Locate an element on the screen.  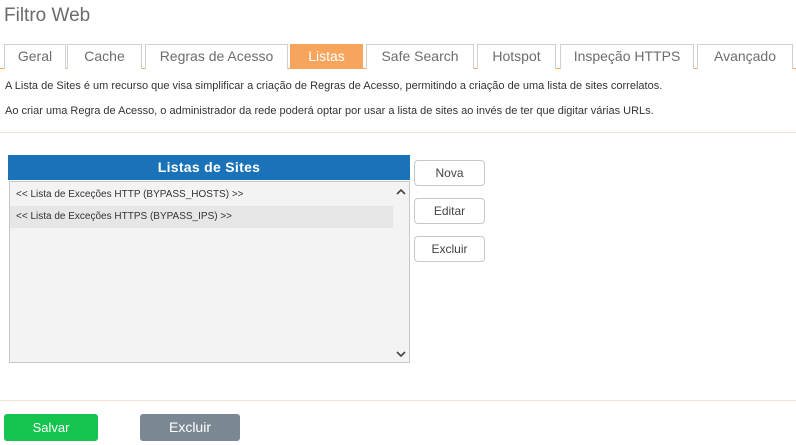
tab-regras-de-acesso: Regras de Acesso is located at coordinates (216, 56).